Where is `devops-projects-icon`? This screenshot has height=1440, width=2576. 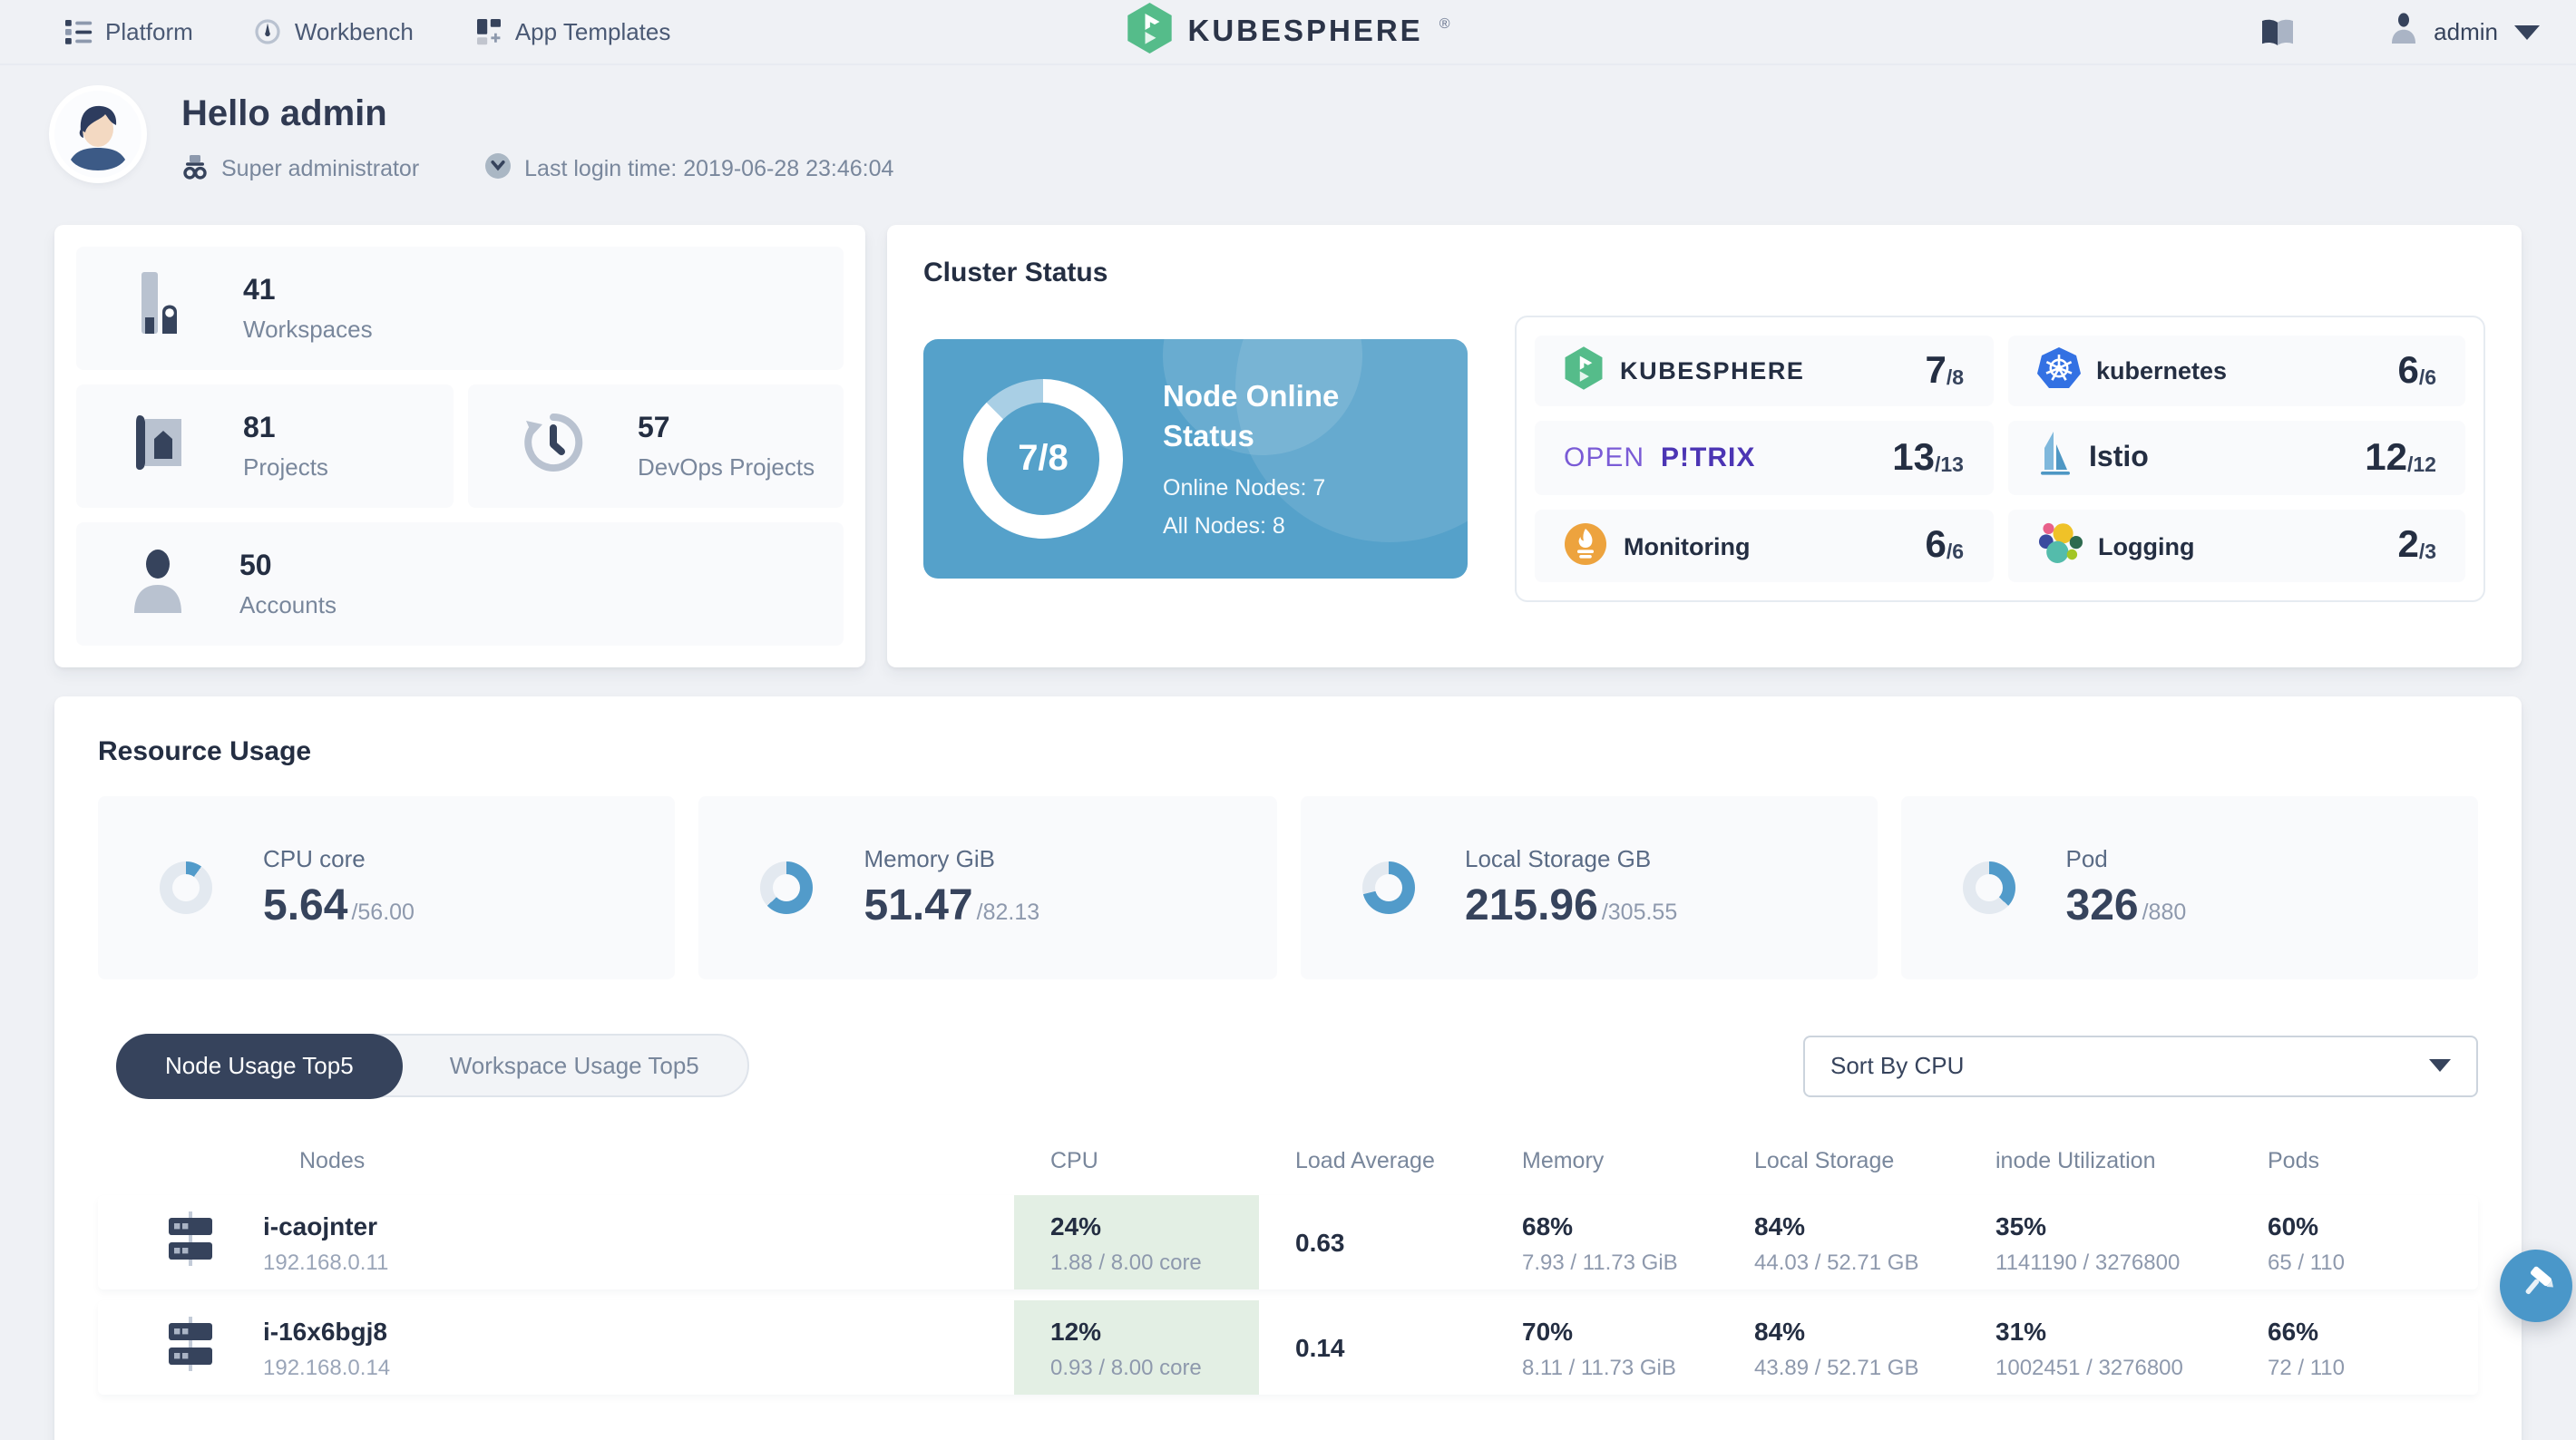
devops-projects-icon is located at coordinates (552, 447).